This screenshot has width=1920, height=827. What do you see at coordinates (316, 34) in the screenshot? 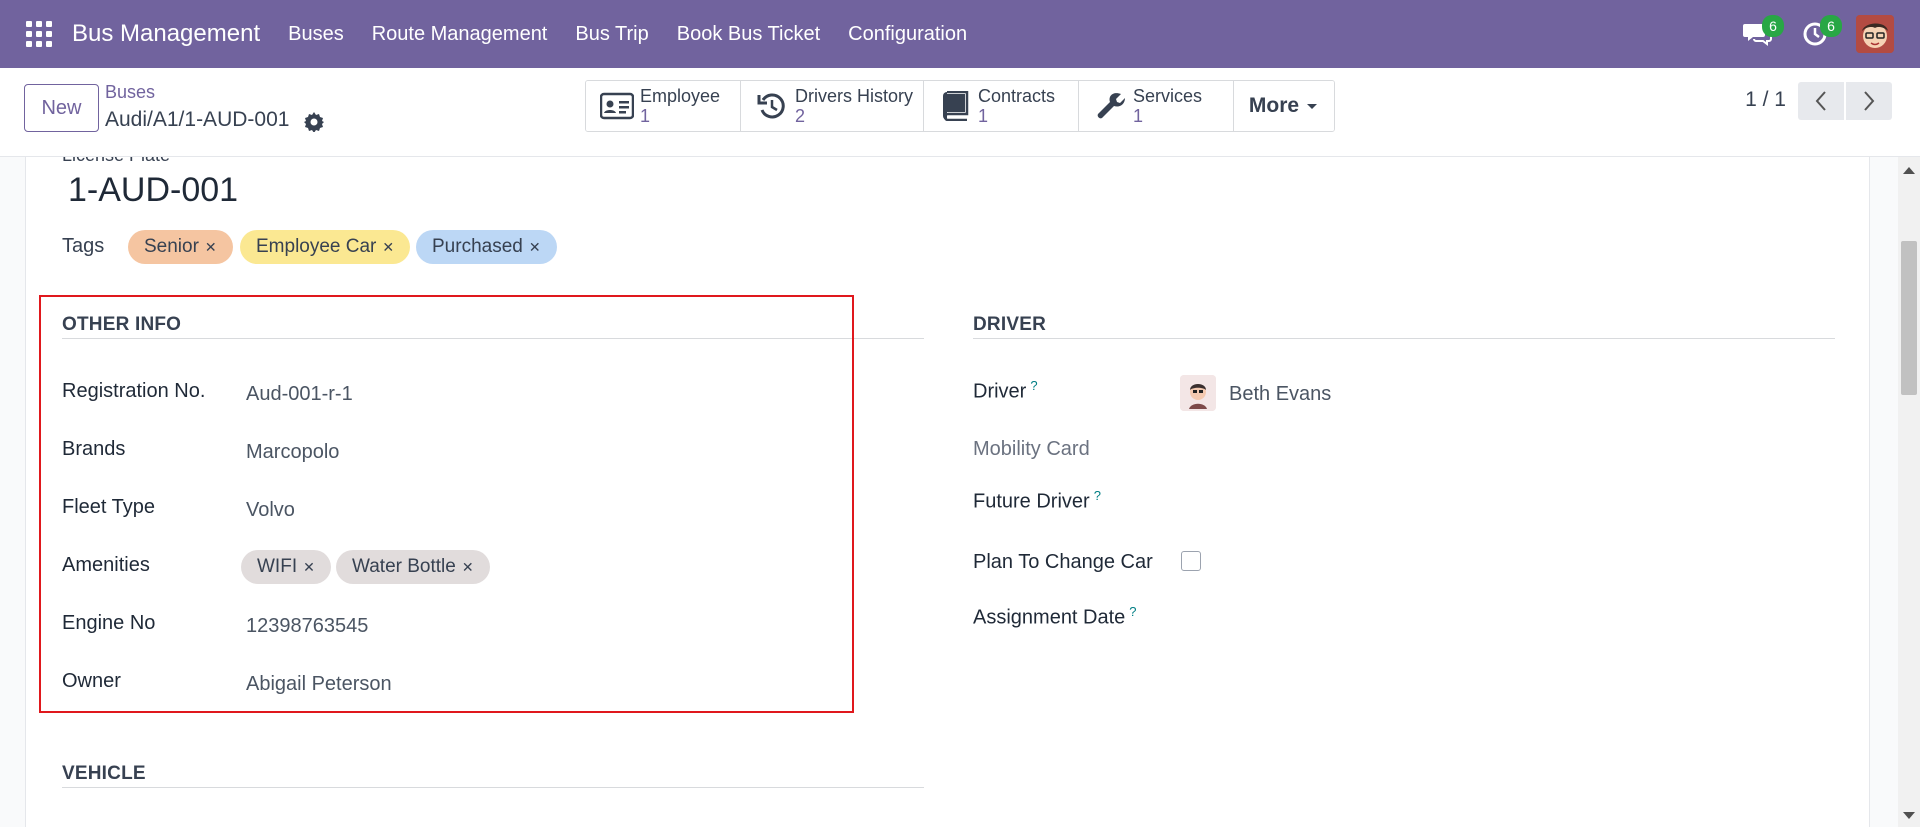
I see `menu-buses: Buses` at bounding box center [316, 34].